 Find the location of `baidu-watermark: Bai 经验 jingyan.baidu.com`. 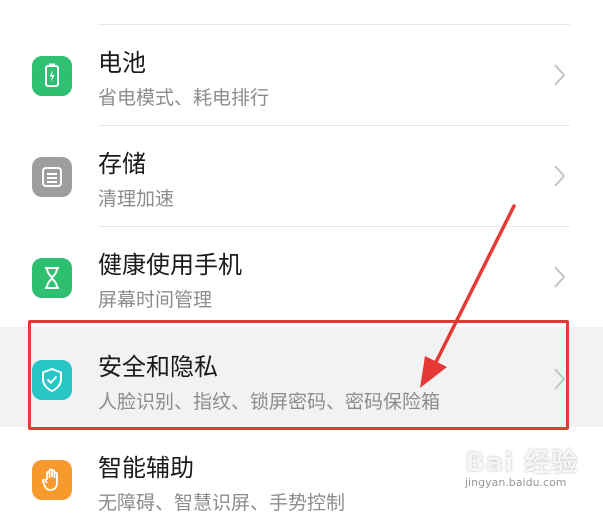

baidu-watermark: Bai 经验 jingyan.baidu.com is located at coordinates (525, 470).